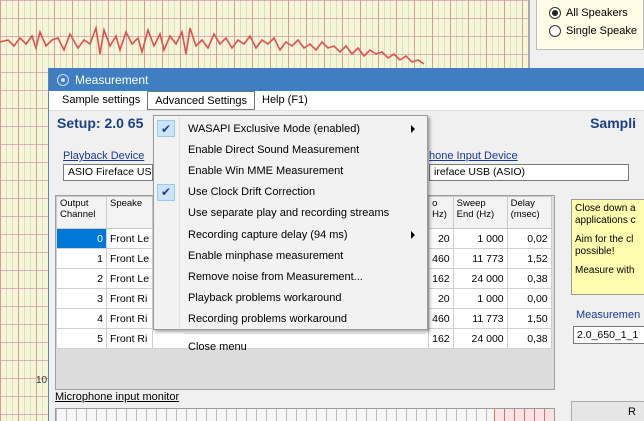  Describe the element at coordinates (305, 414) in the screenshot. I see `mic-level-meter` at that location.